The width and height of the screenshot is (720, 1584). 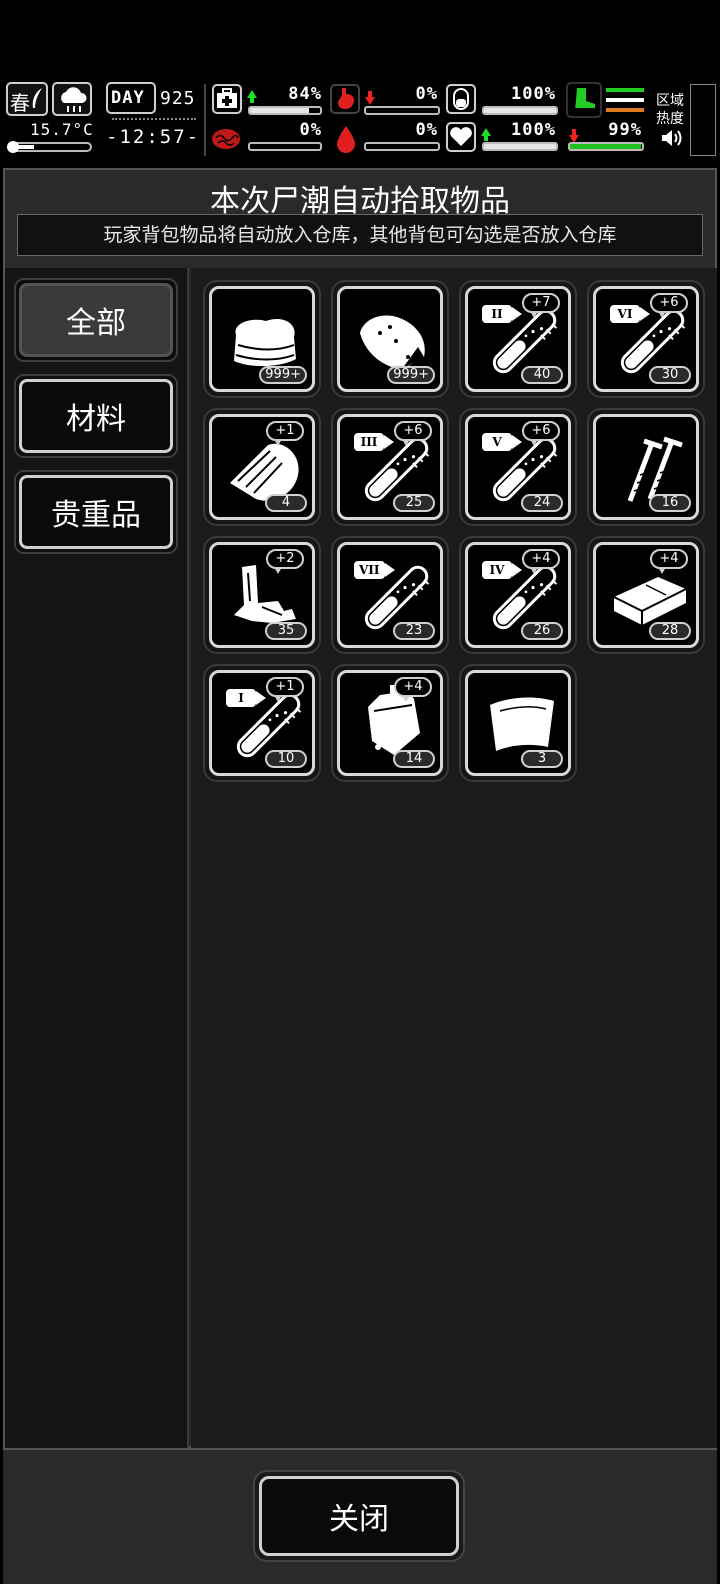 I want to click on bonus-badge: +2, so click(x=285, y=561).